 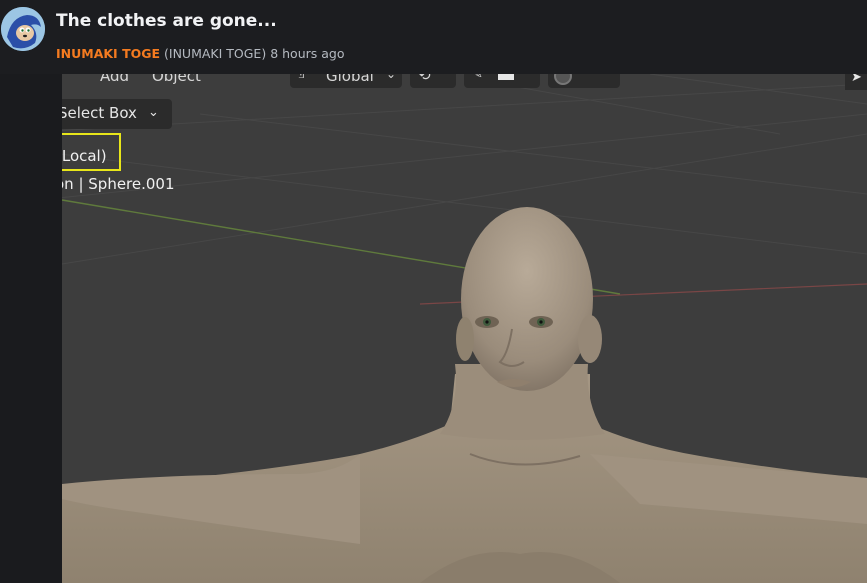 I want to click on left-panel, so click(x=31, y=328).